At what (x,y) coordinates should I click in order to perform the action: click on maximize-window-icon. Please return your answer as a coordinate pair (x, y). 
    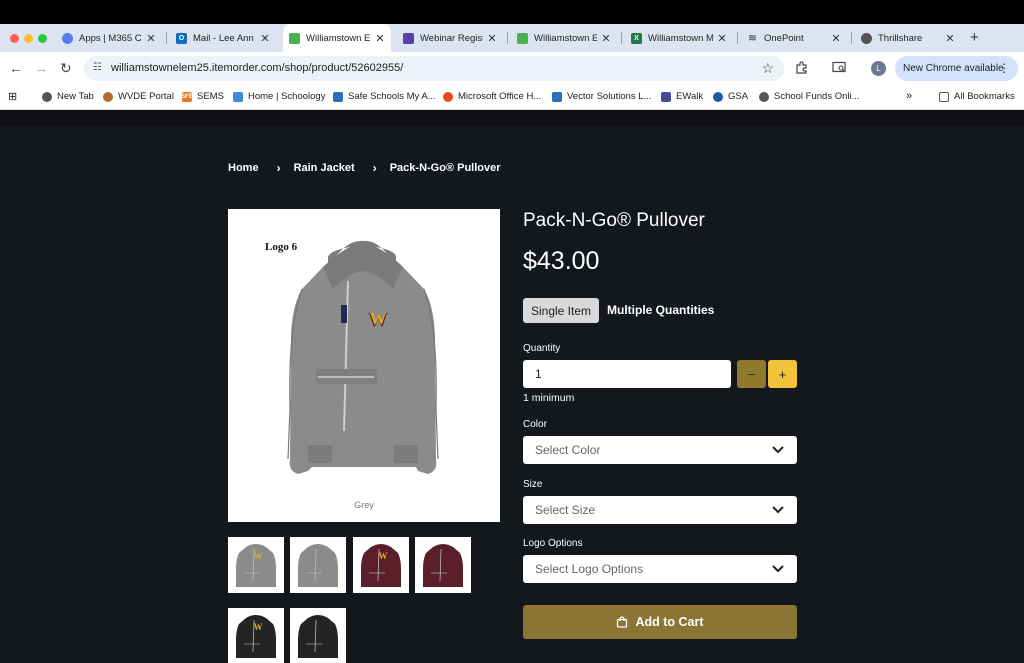
    Looking at the image, I should click on (42, 38).